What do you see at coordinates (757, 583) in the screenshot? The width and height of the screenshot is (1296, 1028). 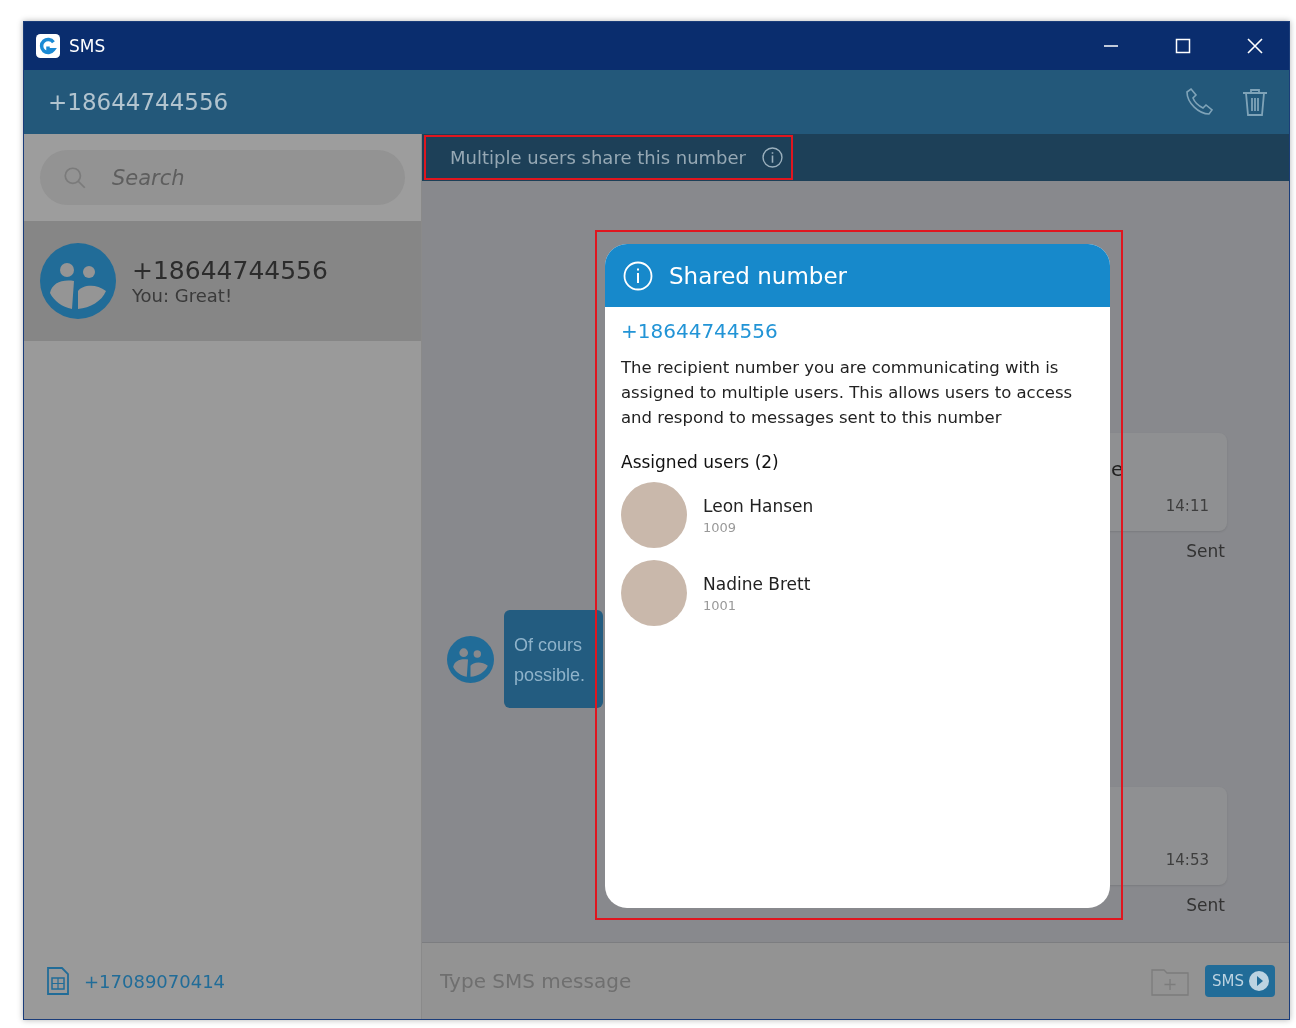 I see `user-name: Nadine Brett` at bounding box center [757, 583].